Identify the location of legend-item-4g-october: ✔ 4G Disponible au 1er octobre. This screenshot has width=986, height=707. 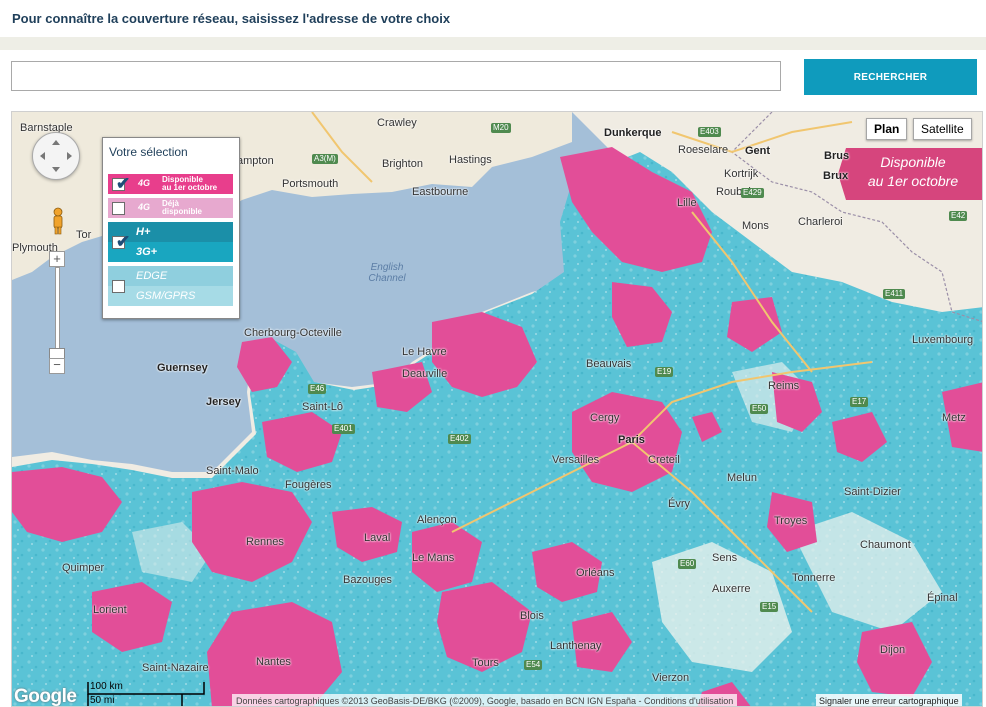
(170, 184).